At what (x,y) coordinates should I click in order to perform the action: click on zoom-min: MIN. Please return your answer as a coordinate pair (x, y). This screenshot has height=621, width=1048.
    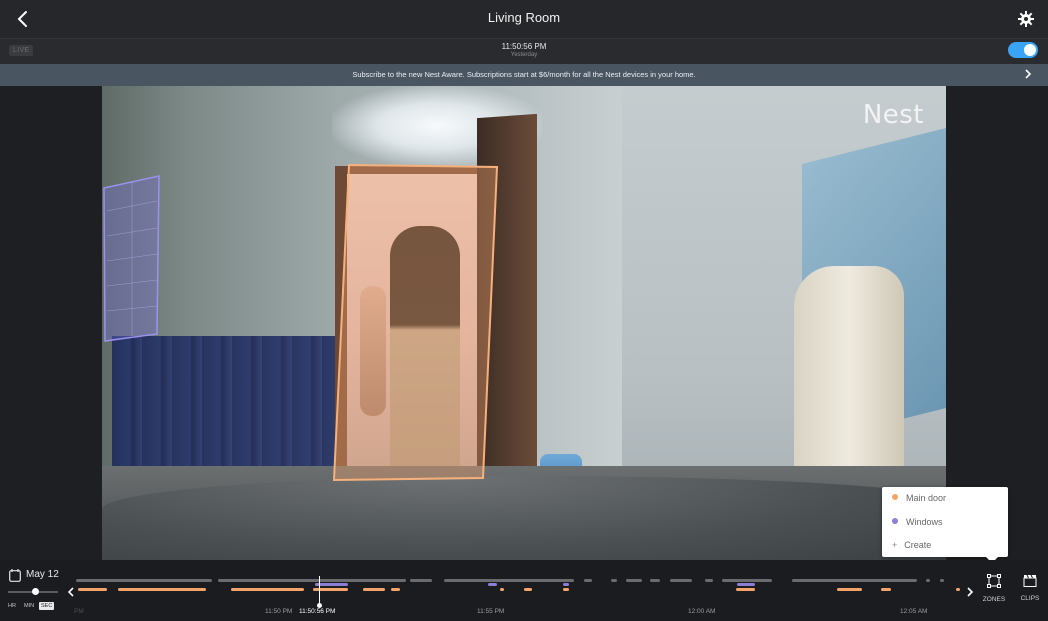
    Looking at the image, I should click on (29, 606).